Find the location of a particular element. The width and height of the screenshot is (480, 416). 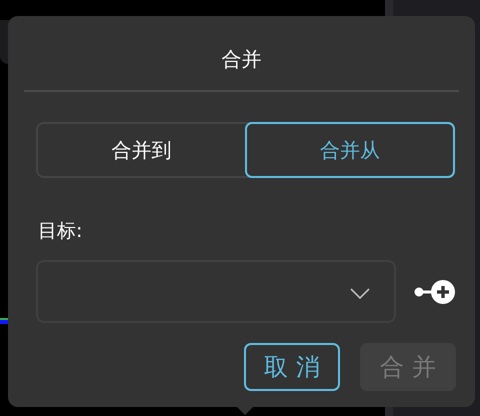

dialog-button: 取 消 is located at coordinates (292, 367).